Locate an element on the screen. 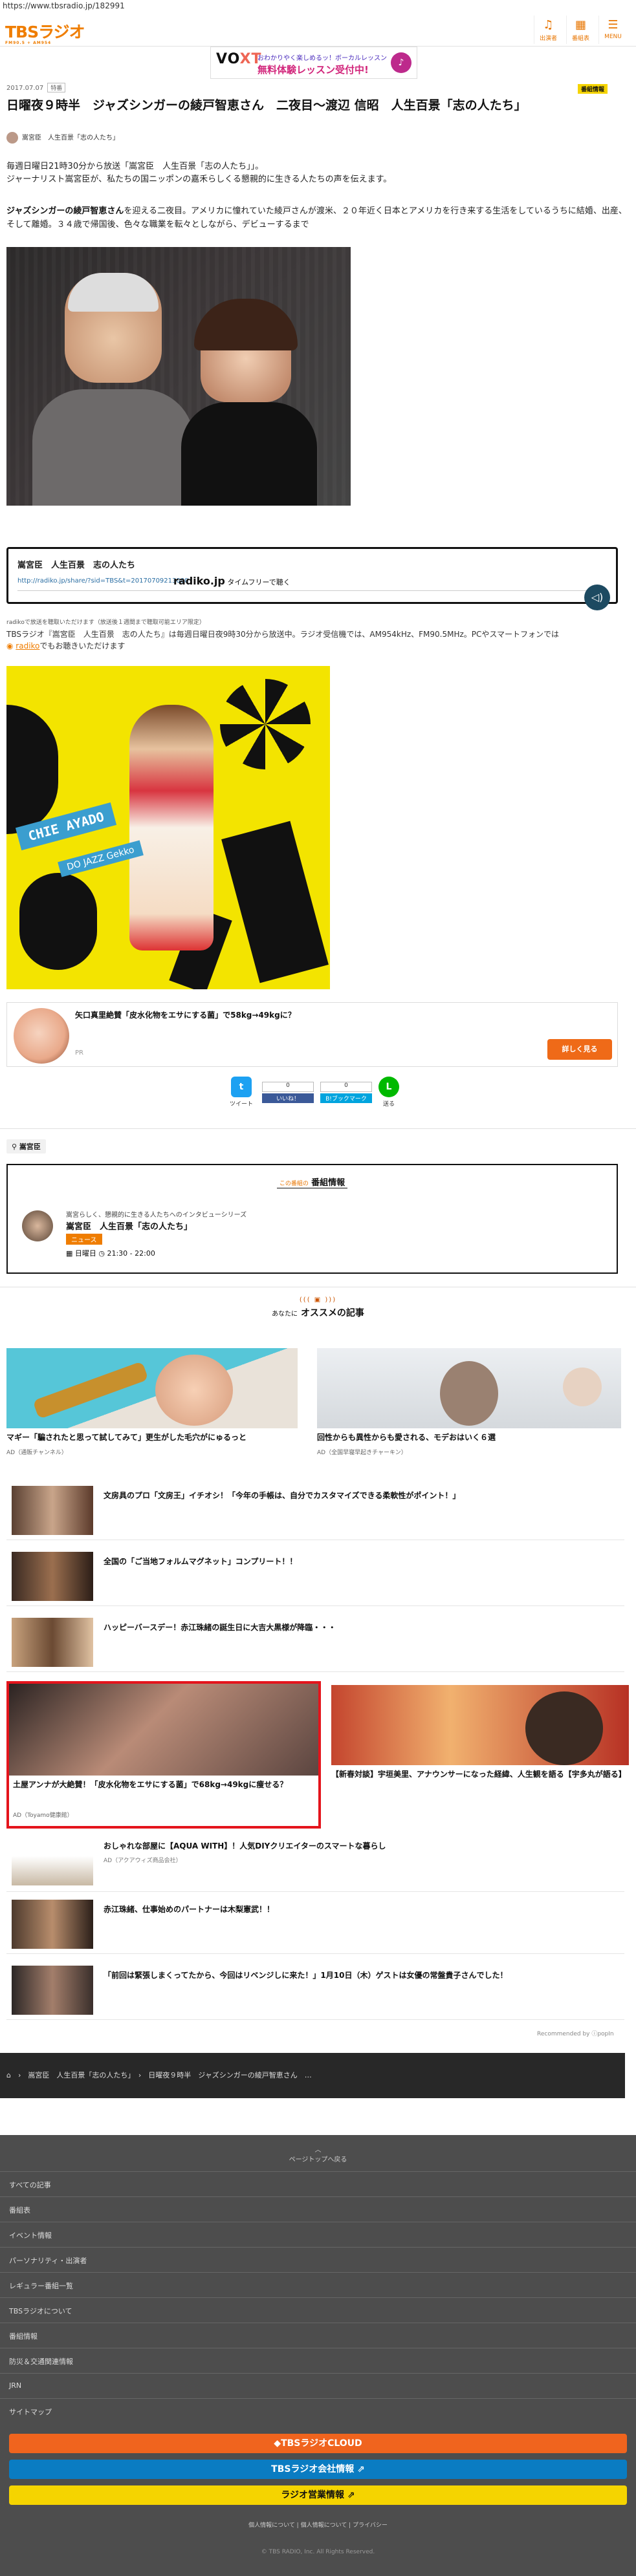 This screenshot has height=2576, width=636. card-image is located at coordinates (163, 1730).